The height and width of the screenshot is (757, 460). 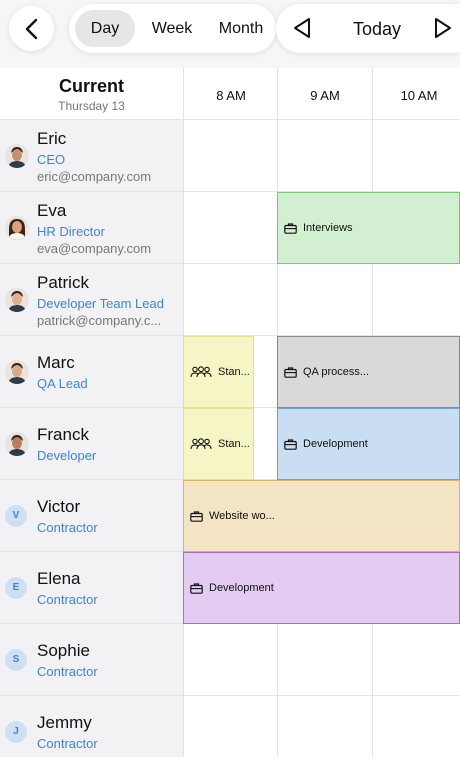 What do you see at coordinates (230, 156) in the screenshot?
I see `person-row: Eric CEO eric@company.com` at bounding box center [230, 156].